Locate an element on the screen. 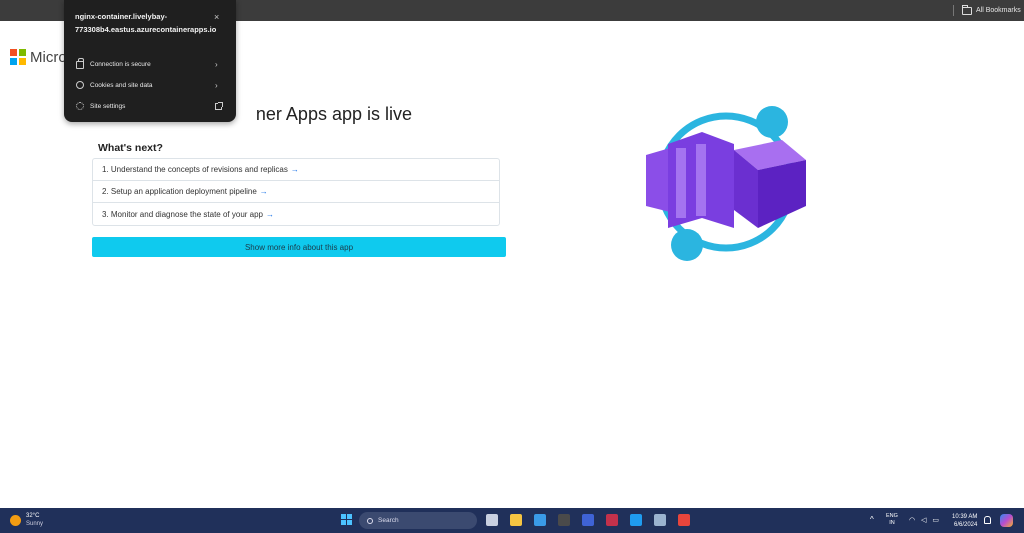  language-indicator: ENG IN is located at coordinates (892, 520).